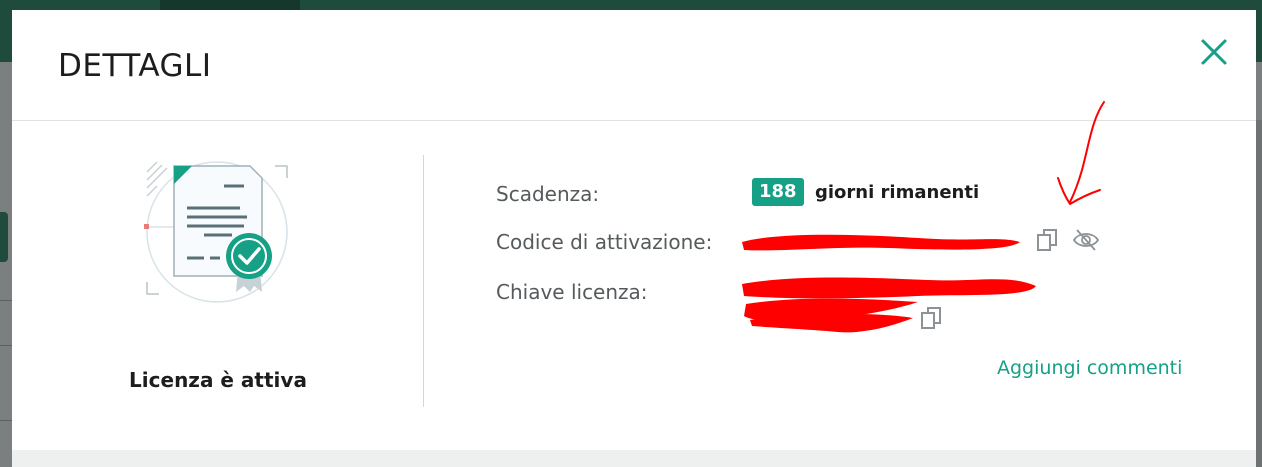 Image resolution: width=1262 pixels, height=467 pixels. I want to click on eye-off-icon, so click(1086, 240).